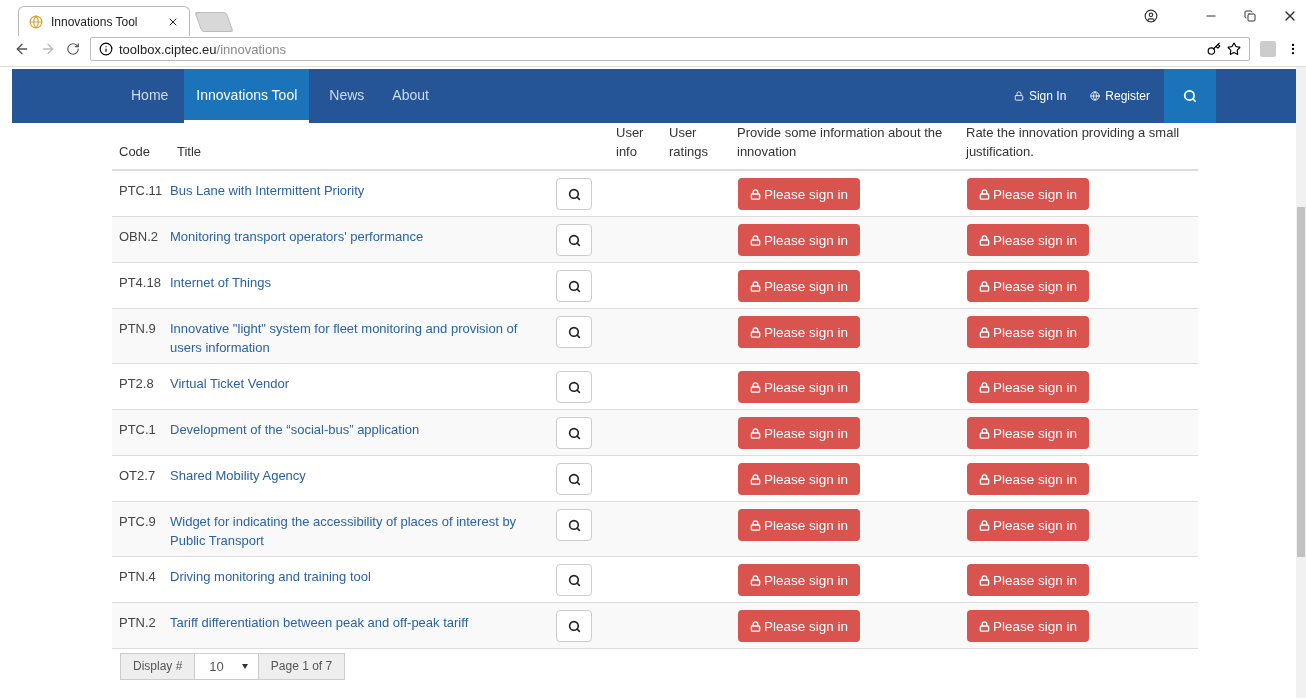 This screenshot has height=699, width=1306. I want to click on title-link: Bus Lane with Intermittent Priority, so click(363, 194).